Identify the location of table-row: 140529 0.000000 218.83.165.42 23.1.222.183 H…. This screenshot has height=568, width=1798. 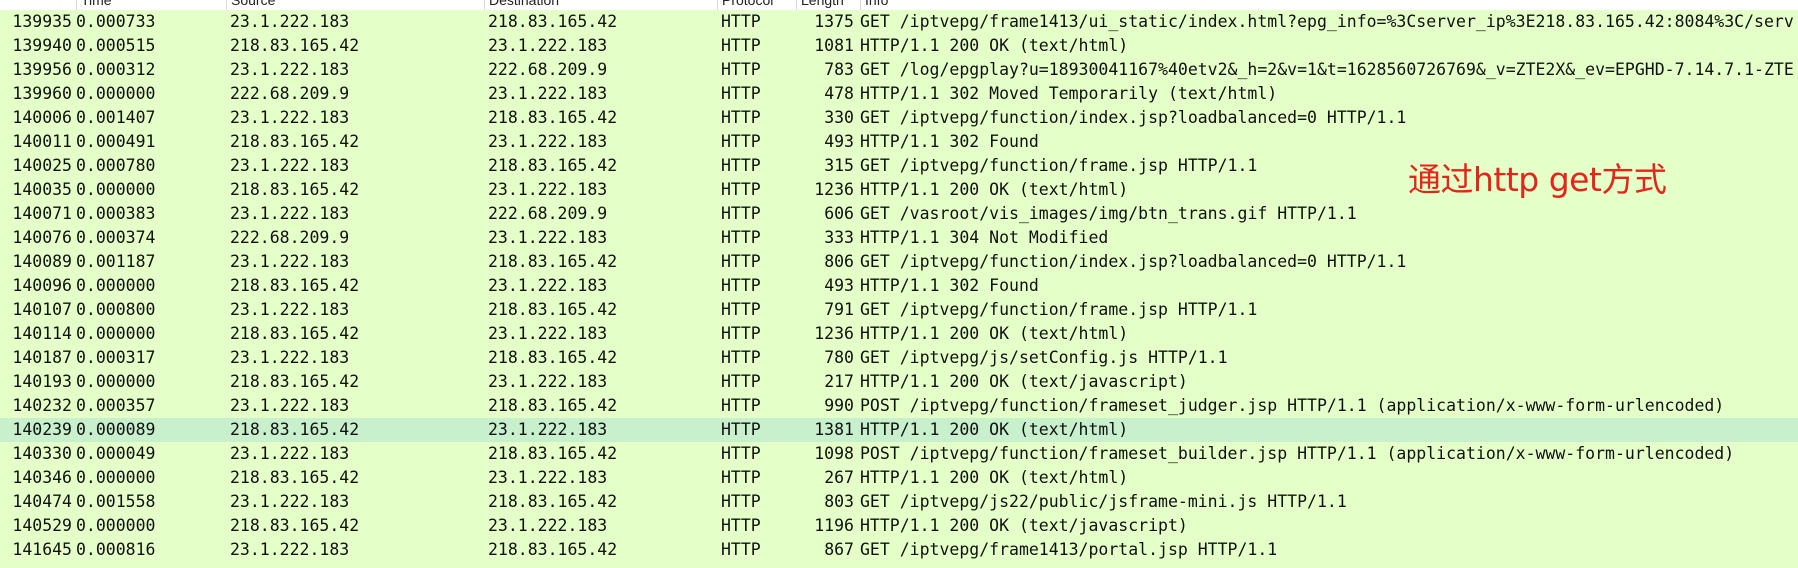
(899, 526).